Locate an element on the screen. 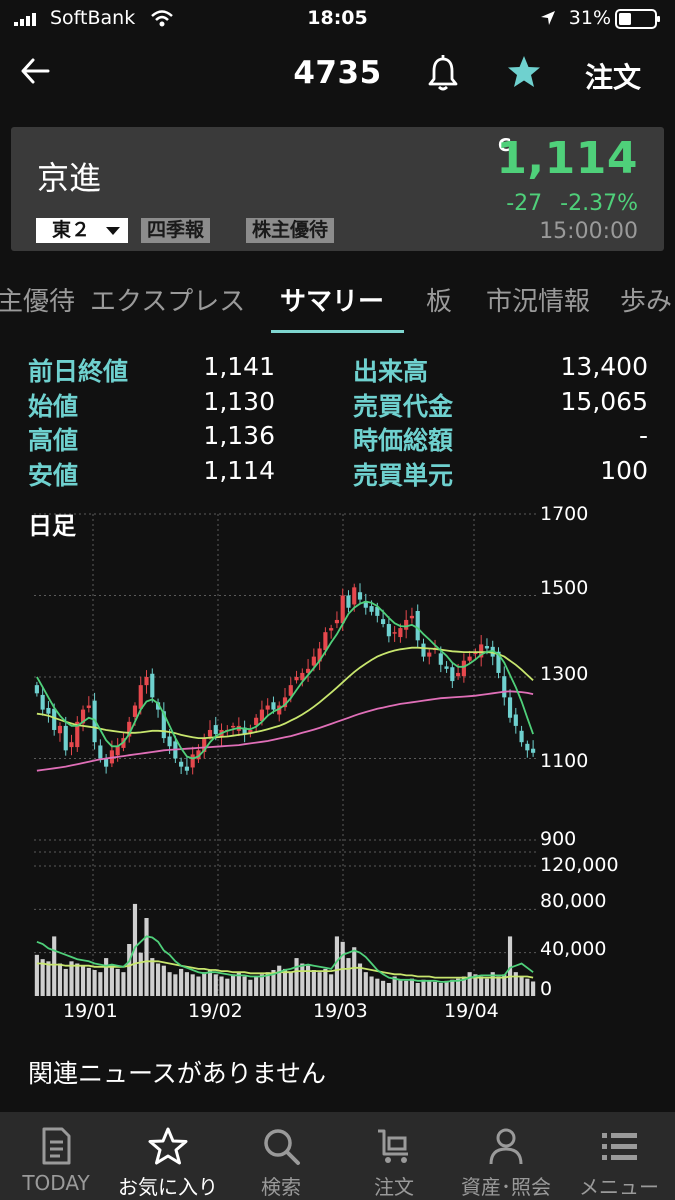  tab-trades: 歩み is located at coordinates (646, 299).